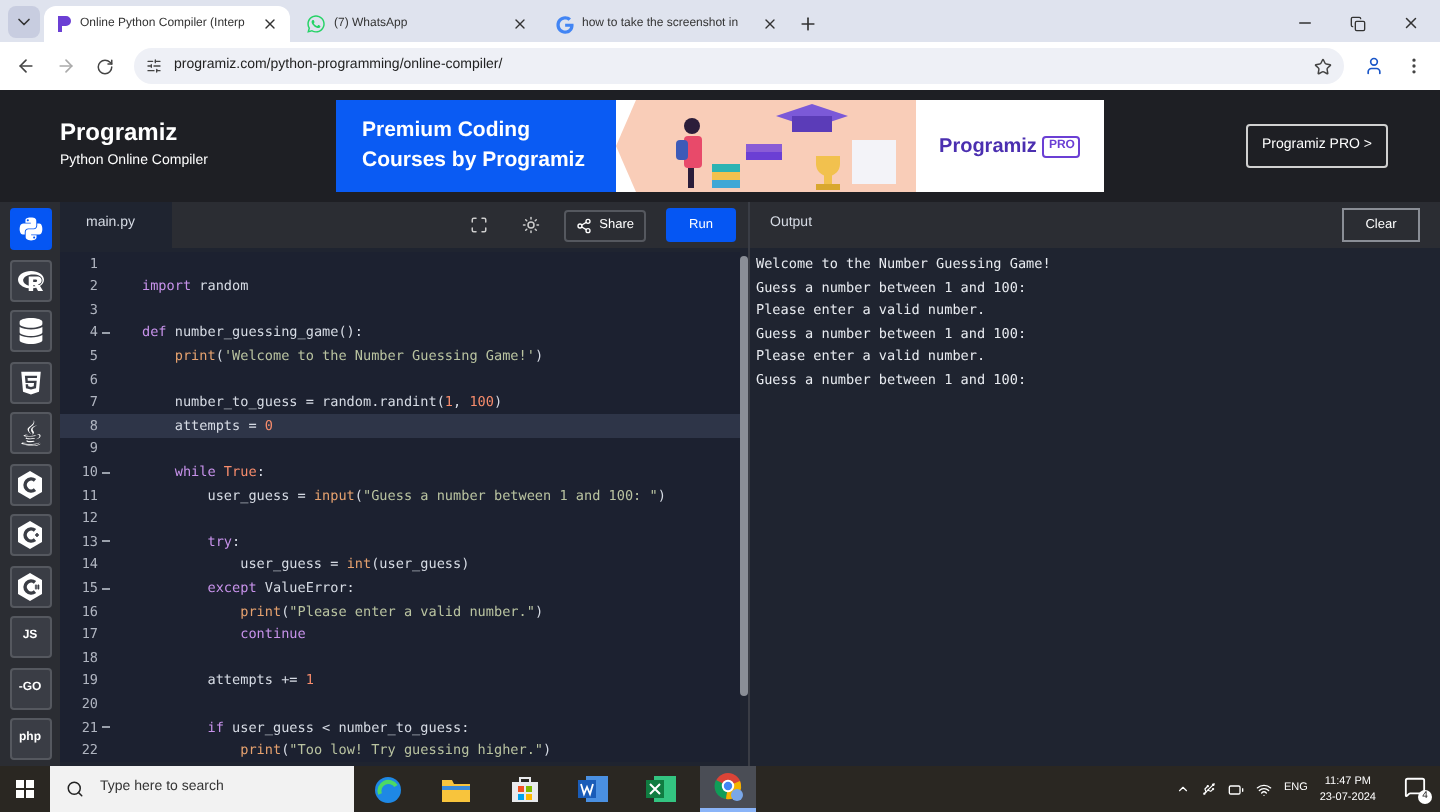 Image resolution: width=1440 pixels, height=812 pixels. What do you see at coordinates (447, 131) in the screenshot?
I see `banner-headline: Premium Coding` at bounding box center [447, 131].